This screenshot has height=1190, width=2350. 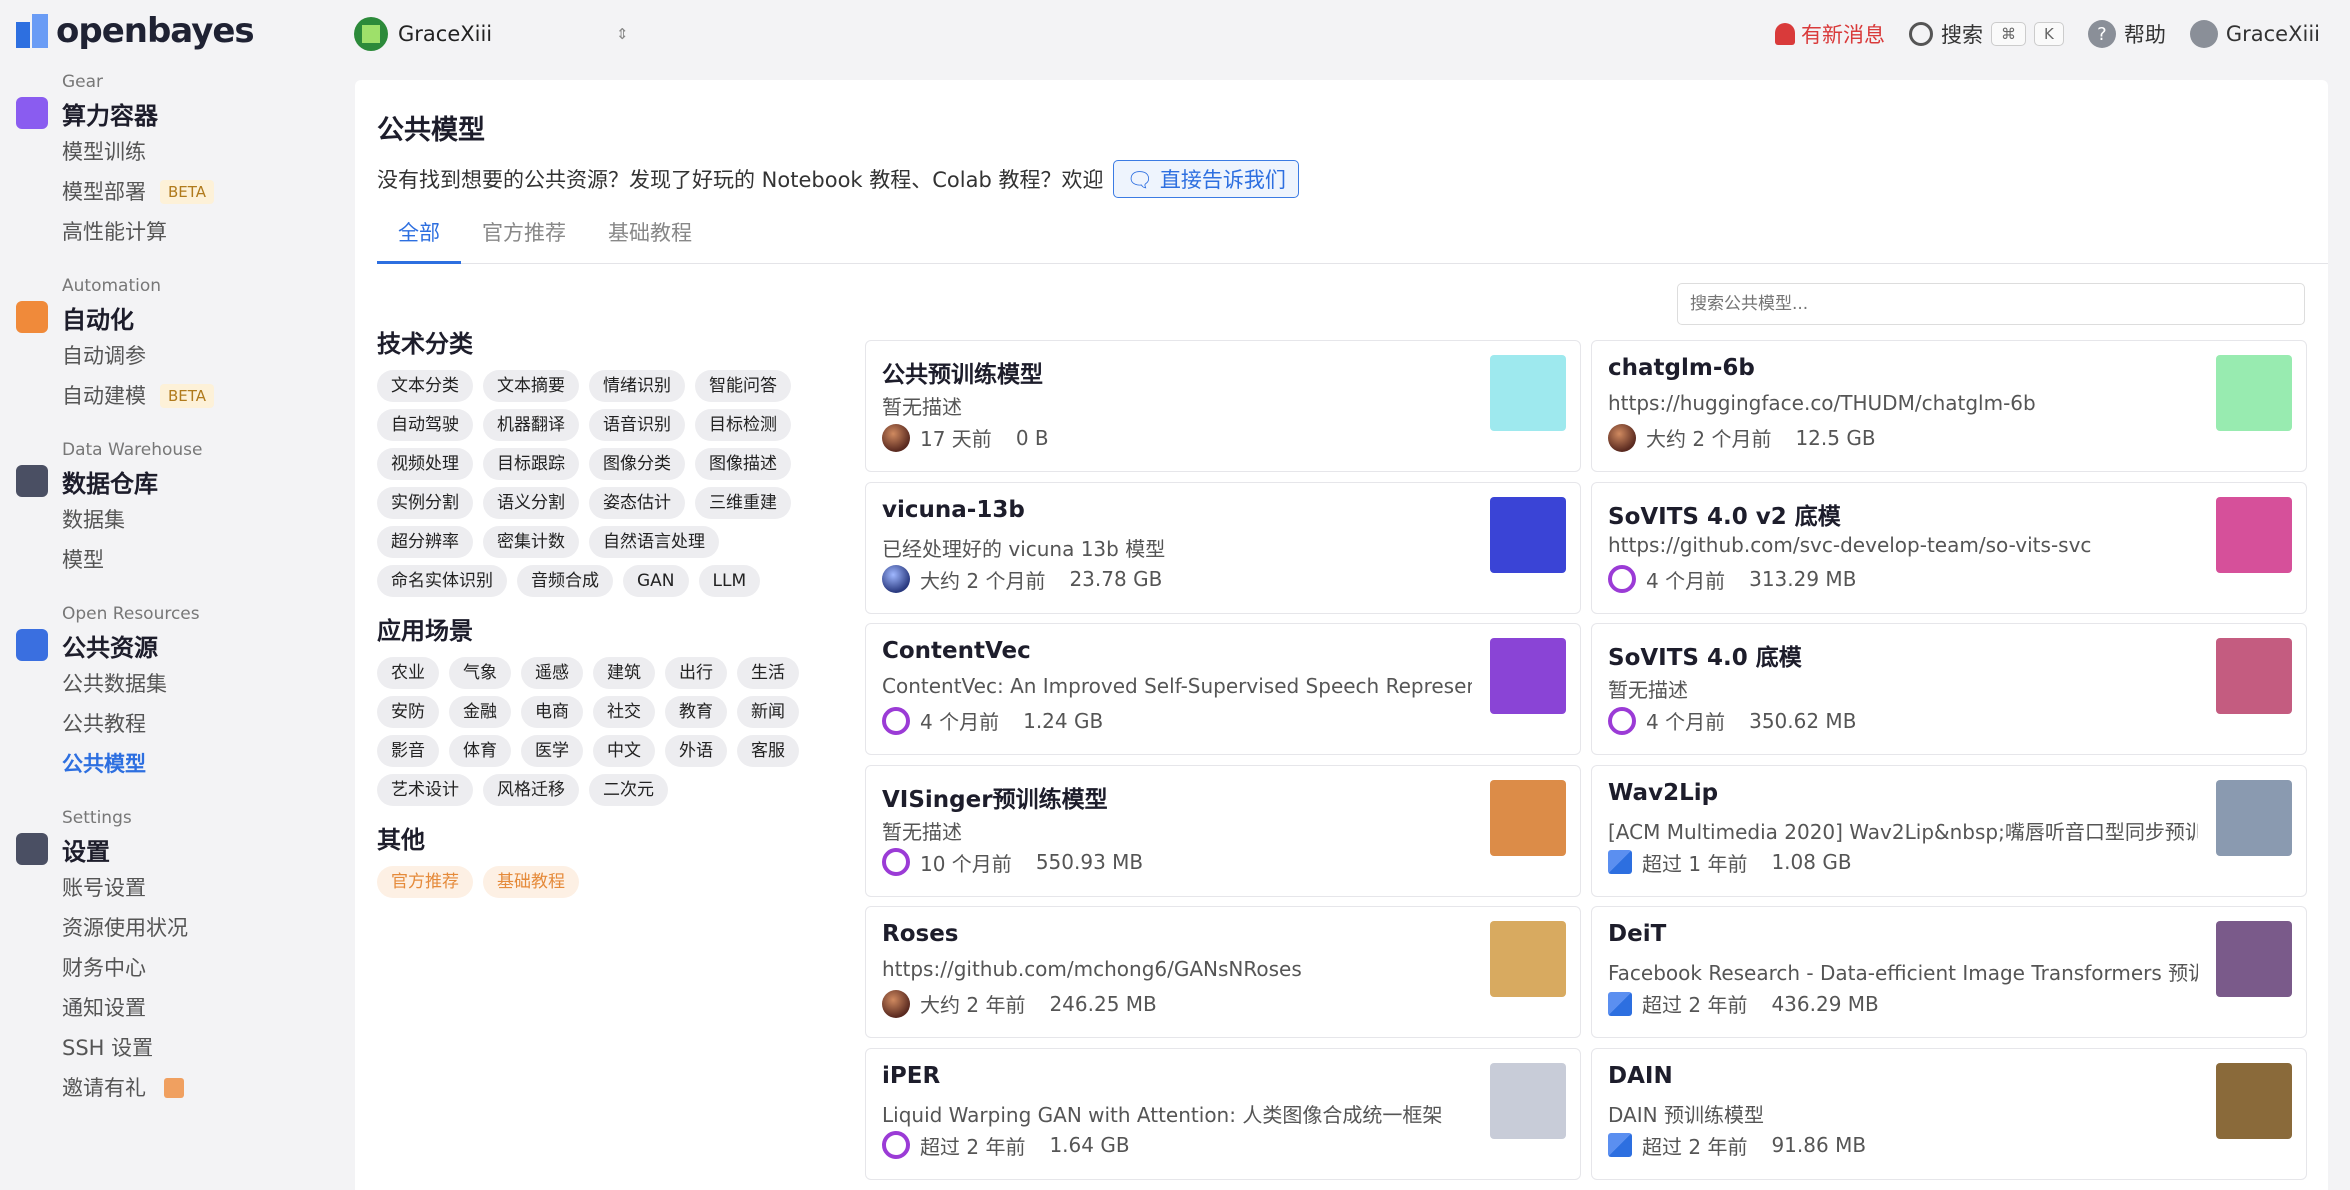 What do you see at coordinates (1949, 1113) in the screenshot?
I see `model-card: DAIN DAIN 预训练模型 超过 2 年前 91.86 MB` at bounding box center [1949, 1113].